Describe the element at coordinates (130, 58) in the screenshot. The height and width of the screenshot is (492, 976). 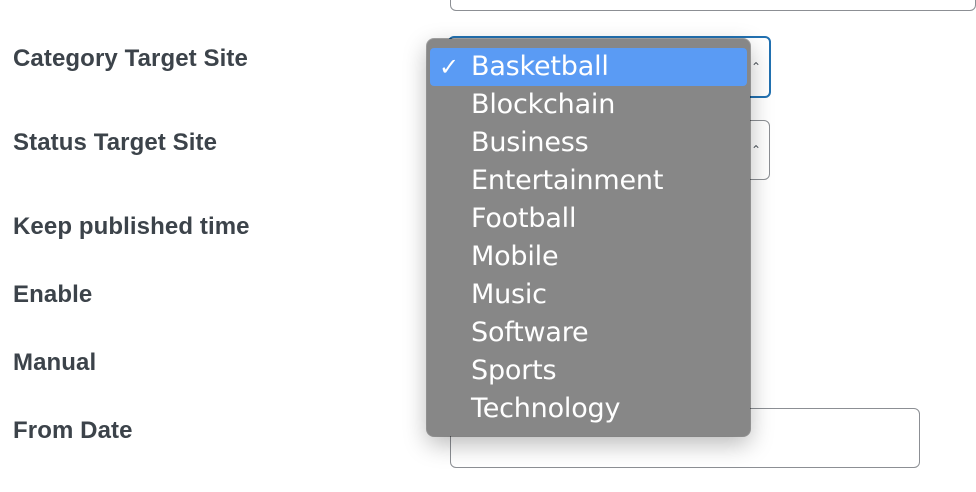
I see `category-target-site-label: Category Target Site` at that location.